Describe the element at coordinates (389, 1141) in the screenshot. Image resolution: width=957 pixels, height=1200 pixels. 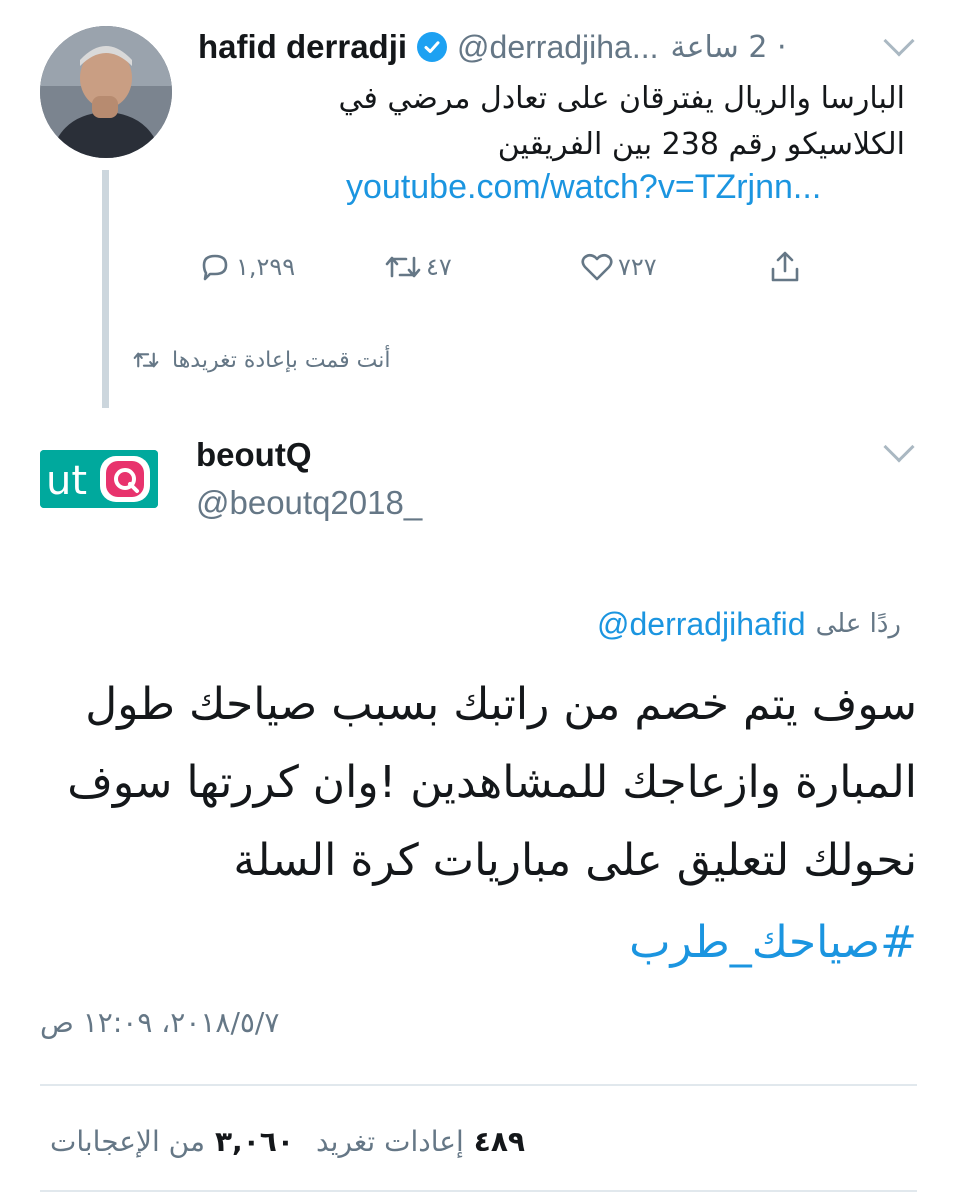
I see `retweets-label: إعادات تغريد` at that location.